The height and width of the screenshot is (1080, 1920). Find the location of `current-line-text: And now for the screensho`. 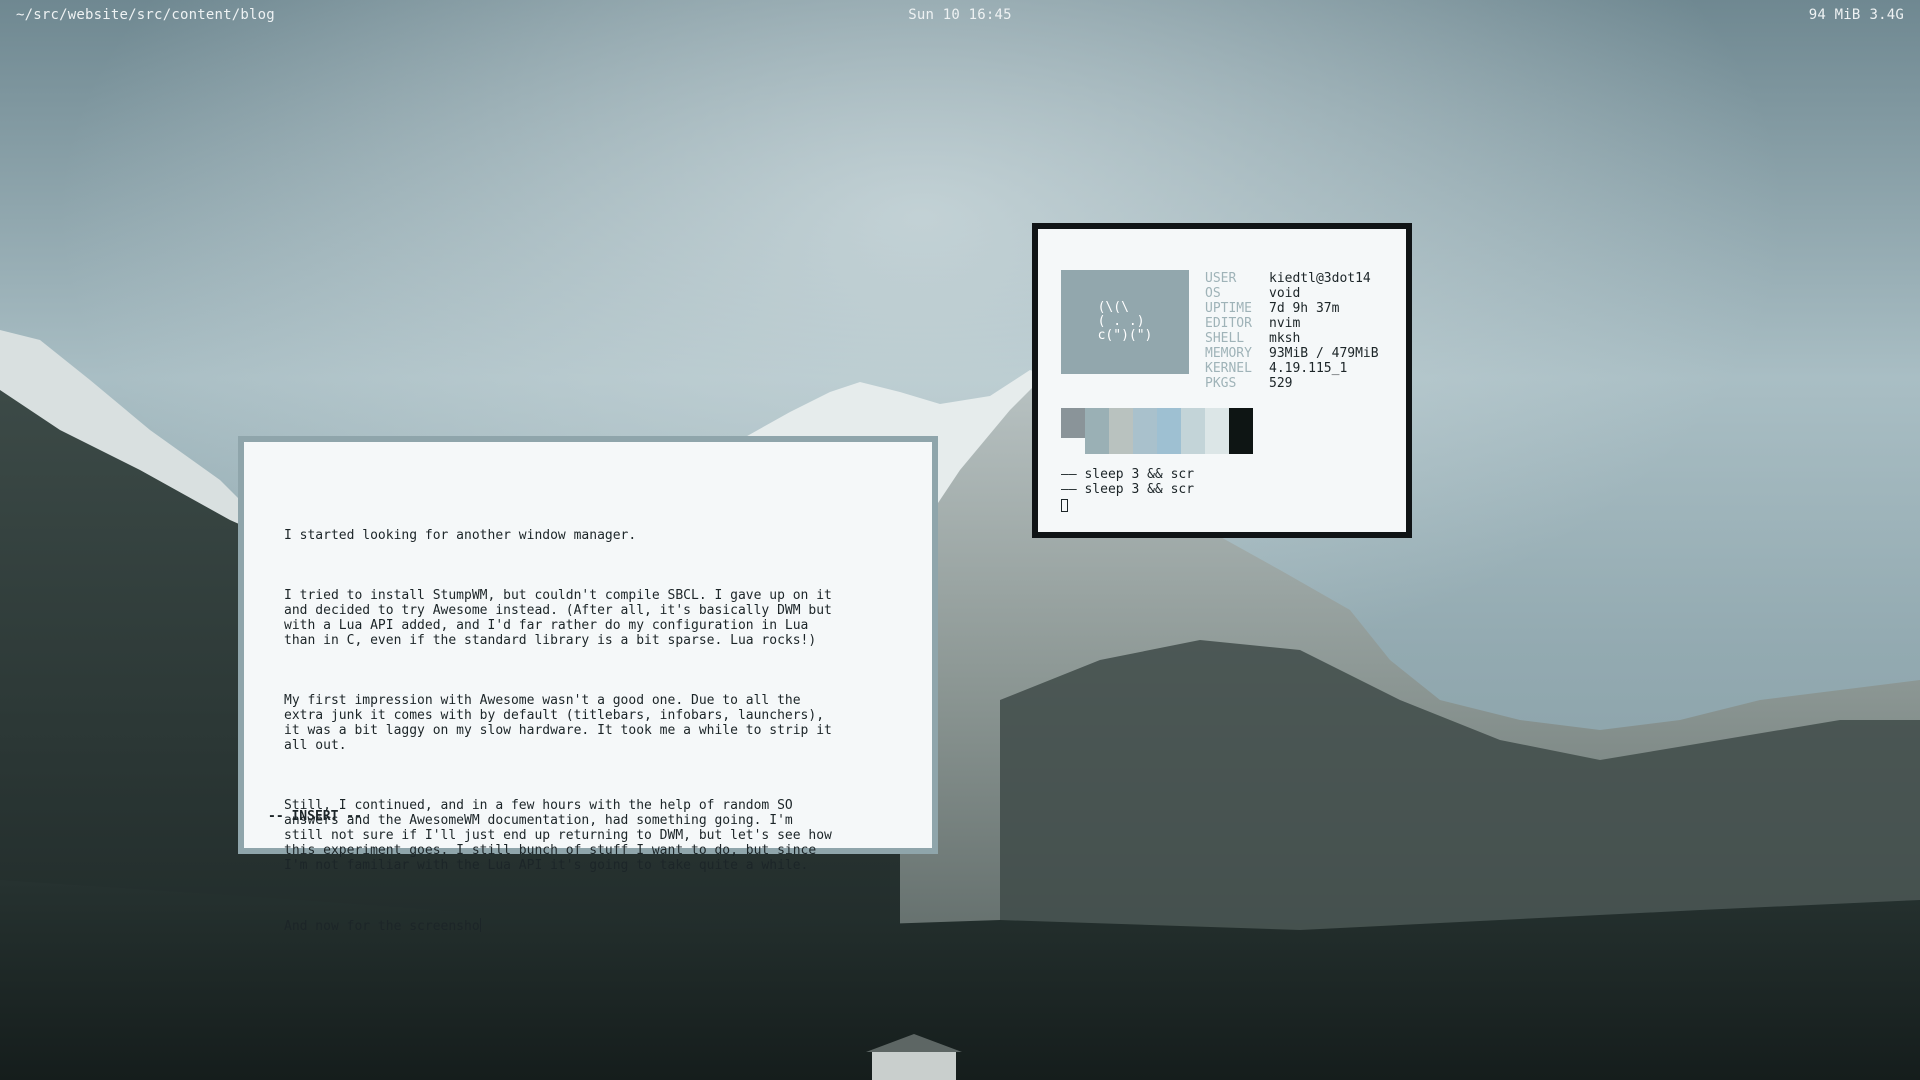

current-line-text: And now for the screensho is located at coordinates (382, 926).